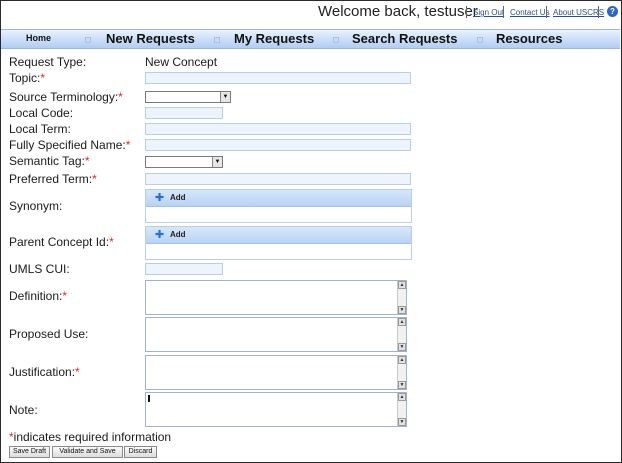  Describe the element at coordinates (38, 296) in the screenshot. I see `definition-label: Definition:*` at that location.